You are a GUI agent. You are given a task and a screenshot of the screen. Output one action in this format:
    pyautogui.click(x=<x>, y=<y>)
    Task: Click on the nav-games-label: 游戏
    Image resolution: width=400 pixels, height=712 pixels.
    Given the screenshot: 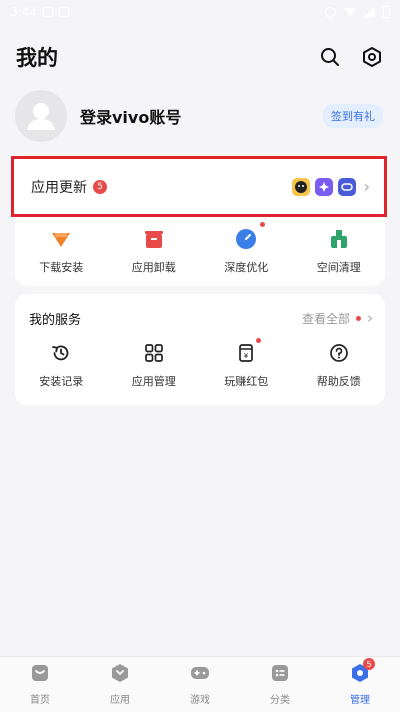 What is the action you would take?
    pyautogui.click(x=200, y=700)
    